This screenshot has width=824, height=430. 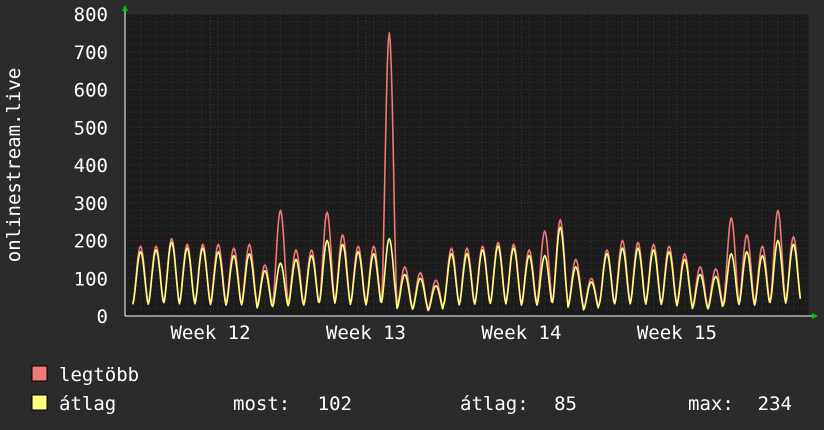 I want to click on y-tick-label: 0, so click(x=102, y=317).